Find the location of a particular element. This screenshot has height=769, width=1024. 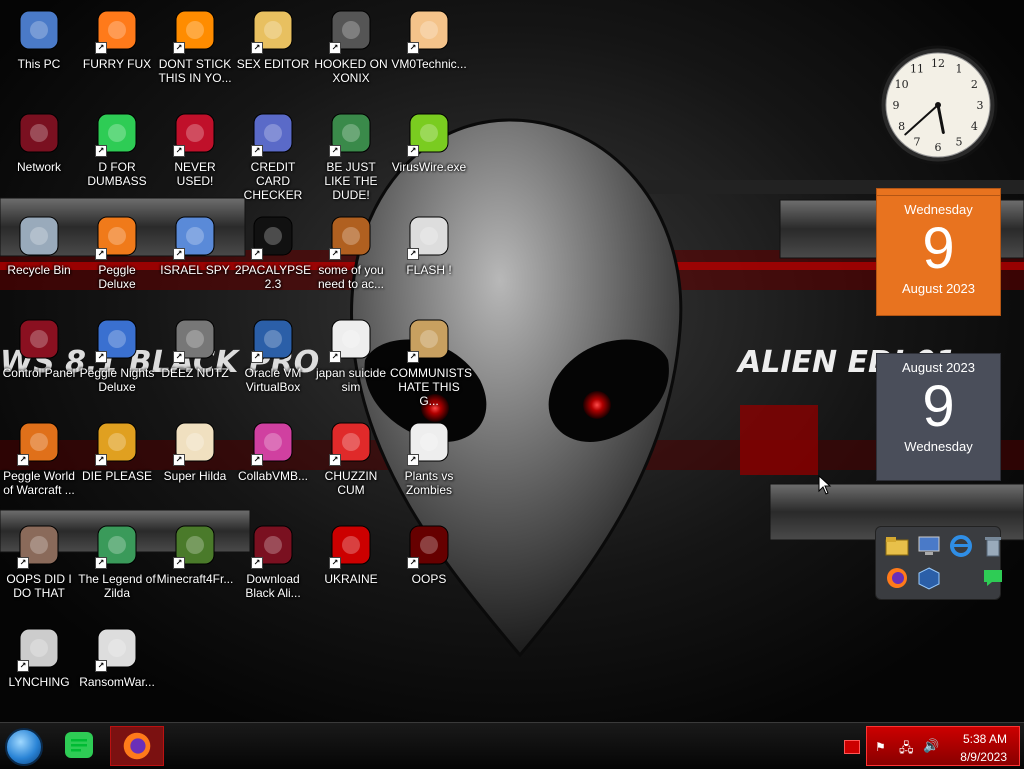

desktop-icon: ↗ Peggle Nights Deluxe is located at coordinates (117, 354).